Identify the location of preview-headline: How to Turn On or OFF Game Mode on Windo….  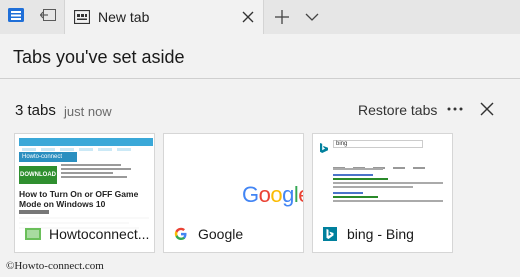
(79, 199).